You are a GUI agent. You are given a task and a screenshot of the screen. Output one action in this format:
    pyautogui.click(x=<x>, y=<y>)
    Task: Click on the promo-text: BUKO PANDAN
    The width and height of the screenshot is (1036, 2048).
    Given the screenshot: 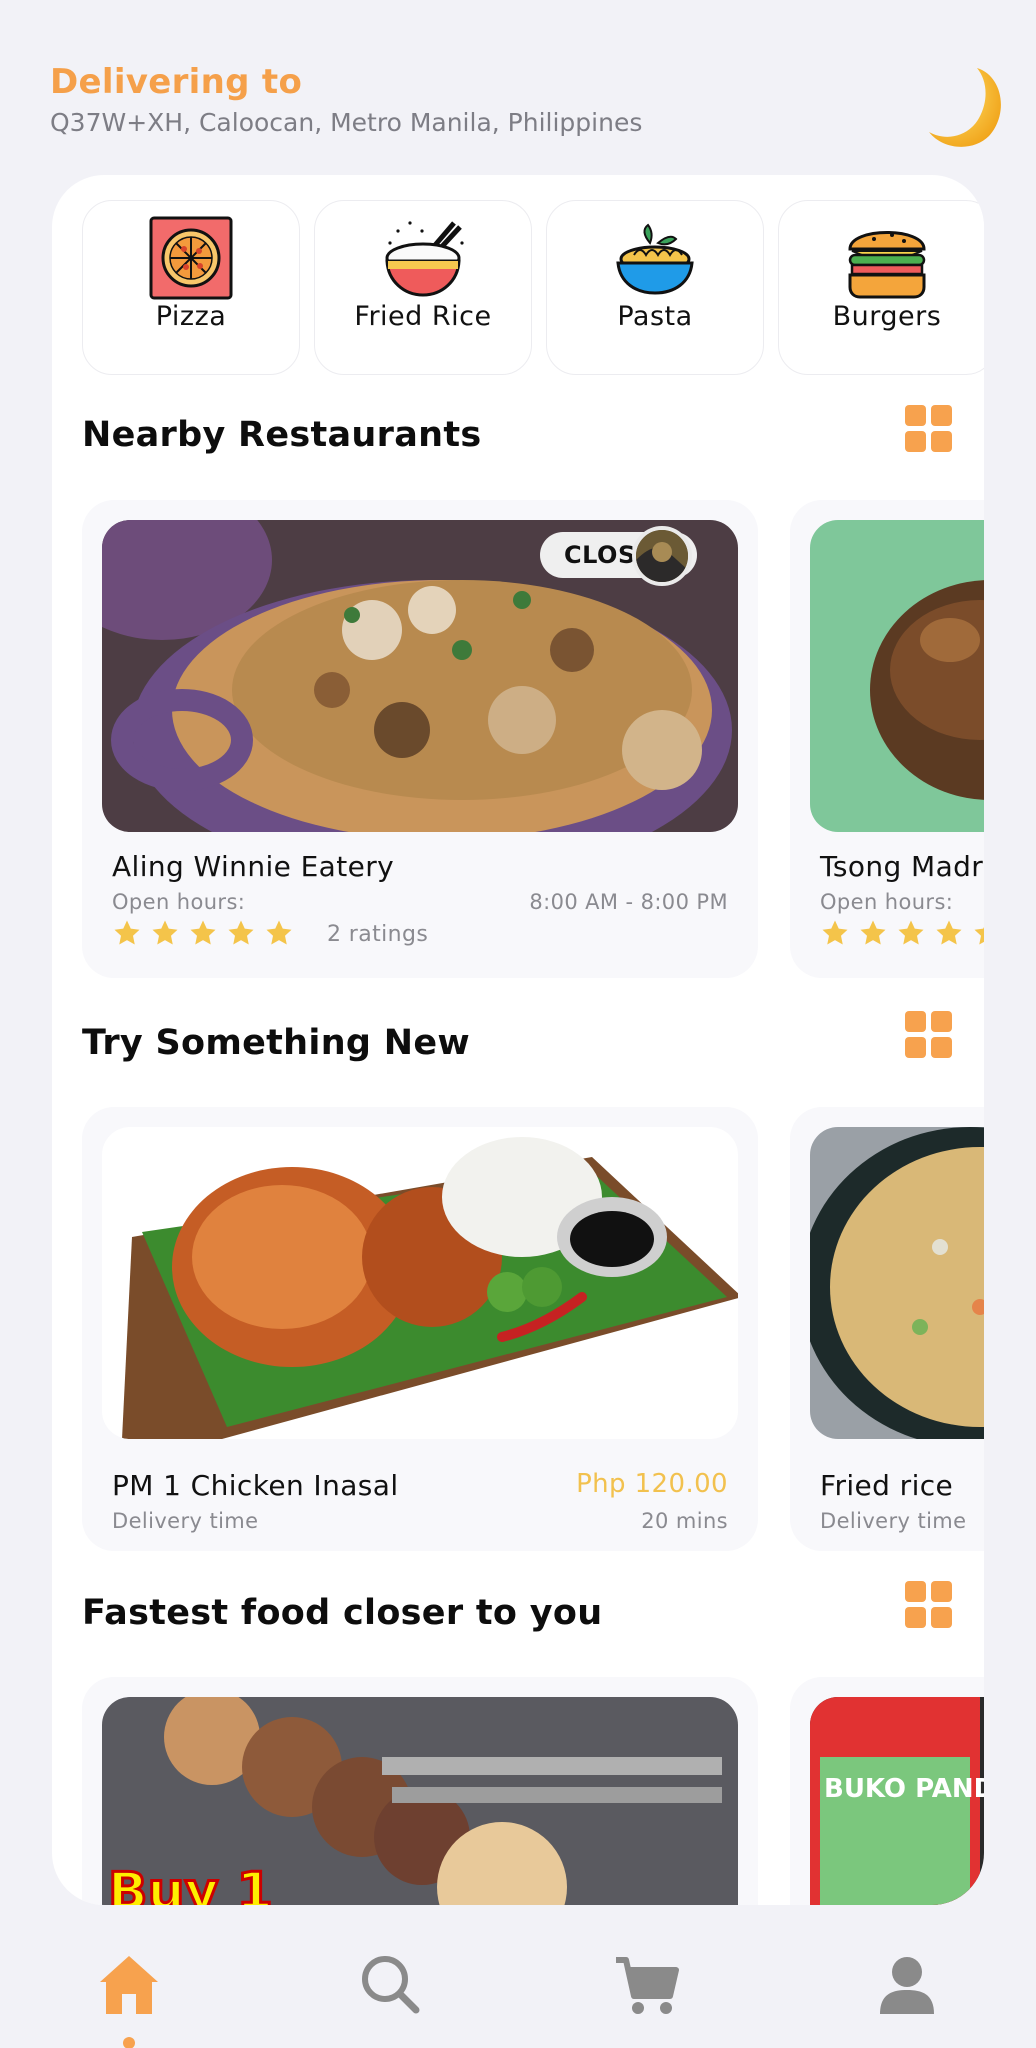 What is the action you would take?
    pyautogui.click(x=904, y=1789)
    